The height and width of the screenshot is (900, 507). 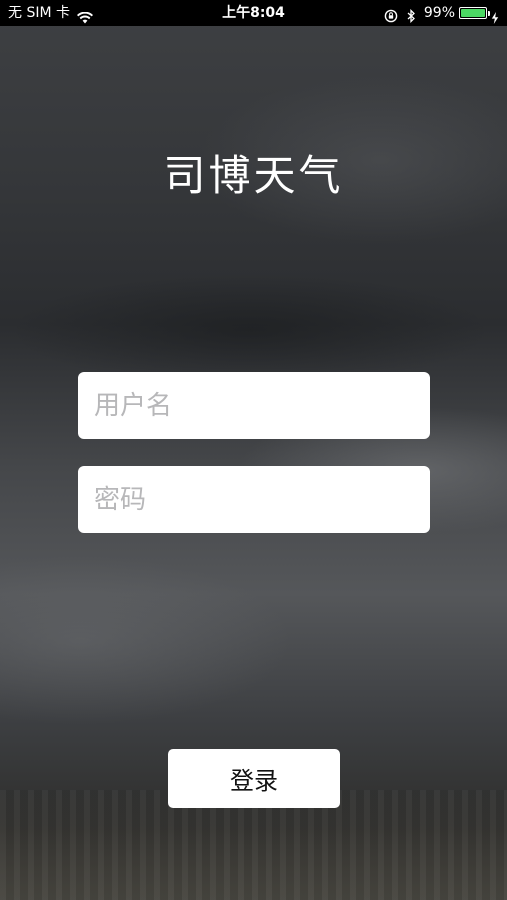 I want to click on login-button: 登录, so click(x=254, y=778).